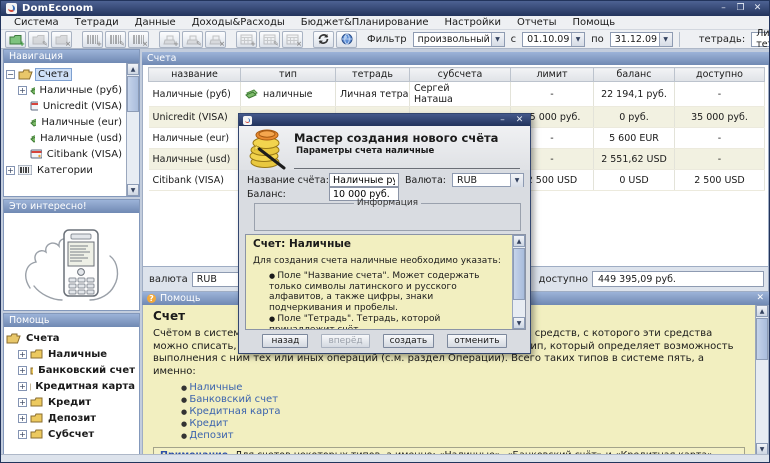  I want to click on account-add-button: +, so click(15, 39).